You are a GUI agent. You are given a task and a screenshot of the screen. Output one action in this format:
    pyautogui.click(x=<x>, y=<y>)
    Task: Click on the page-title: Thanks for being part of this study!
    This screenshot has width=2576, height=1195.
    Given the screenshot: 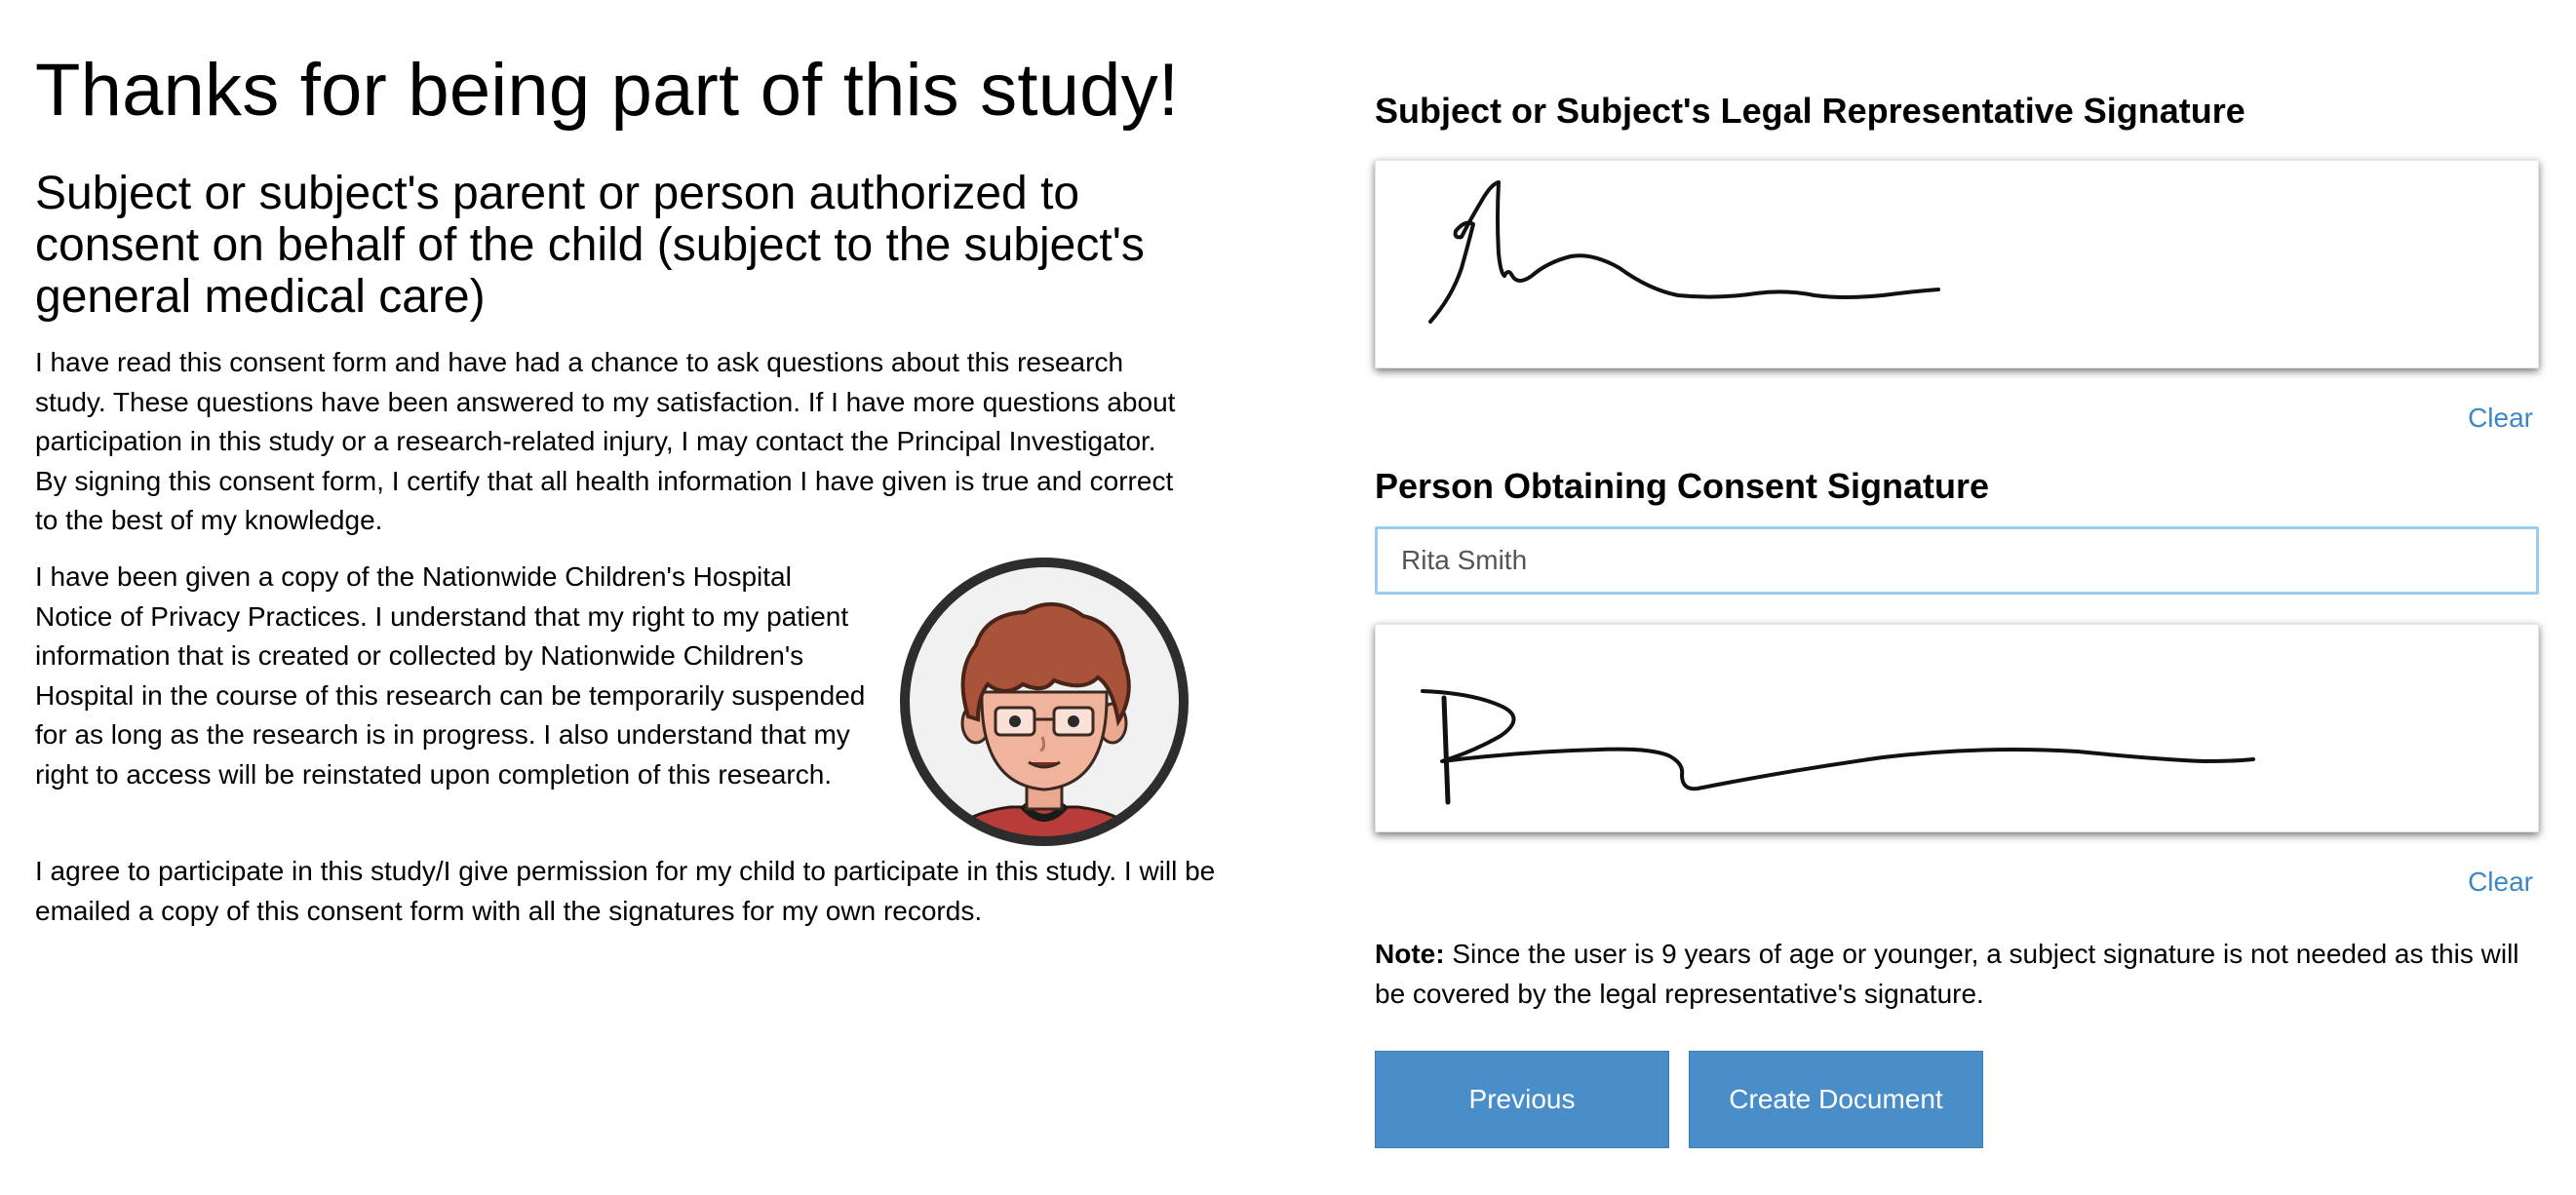 What is the action you would take?
    pyautogui.click(x=607, y=91)
    